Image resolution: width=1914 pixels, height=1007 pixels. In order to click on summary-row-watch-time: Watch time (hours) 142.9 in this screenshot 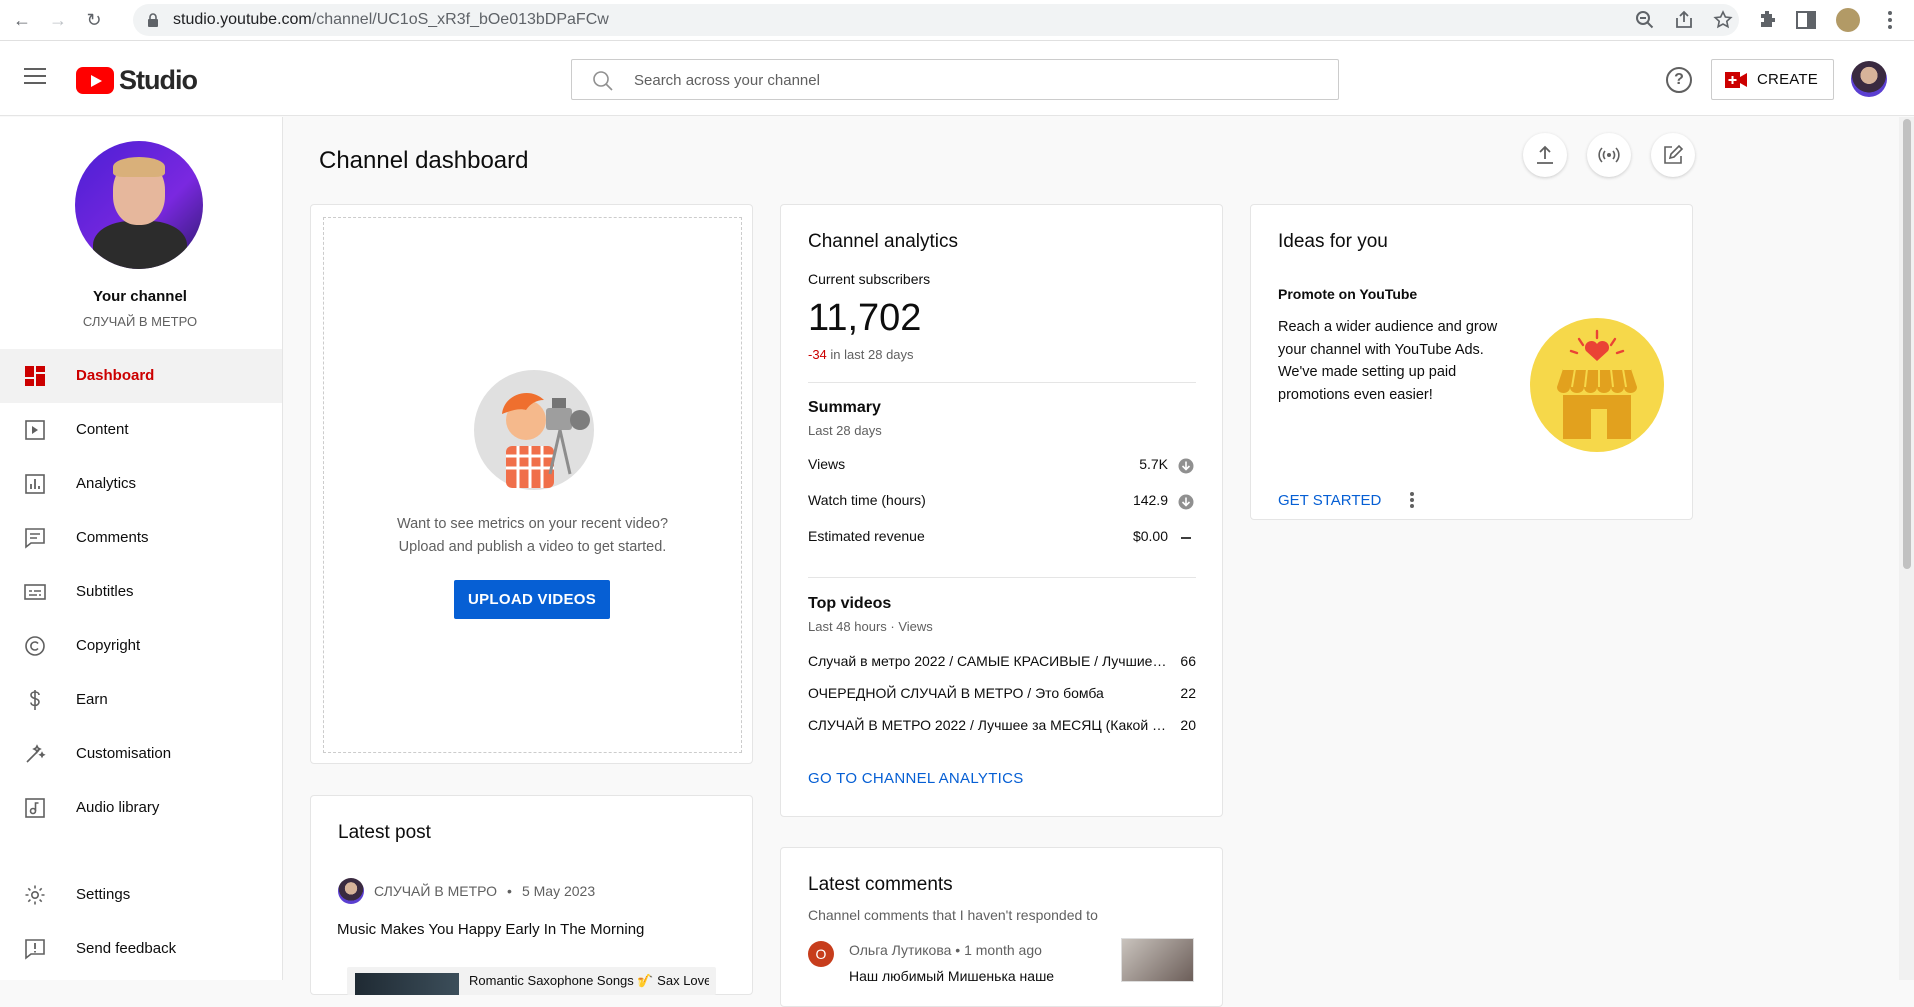, I will do `click(1002, 502)`.